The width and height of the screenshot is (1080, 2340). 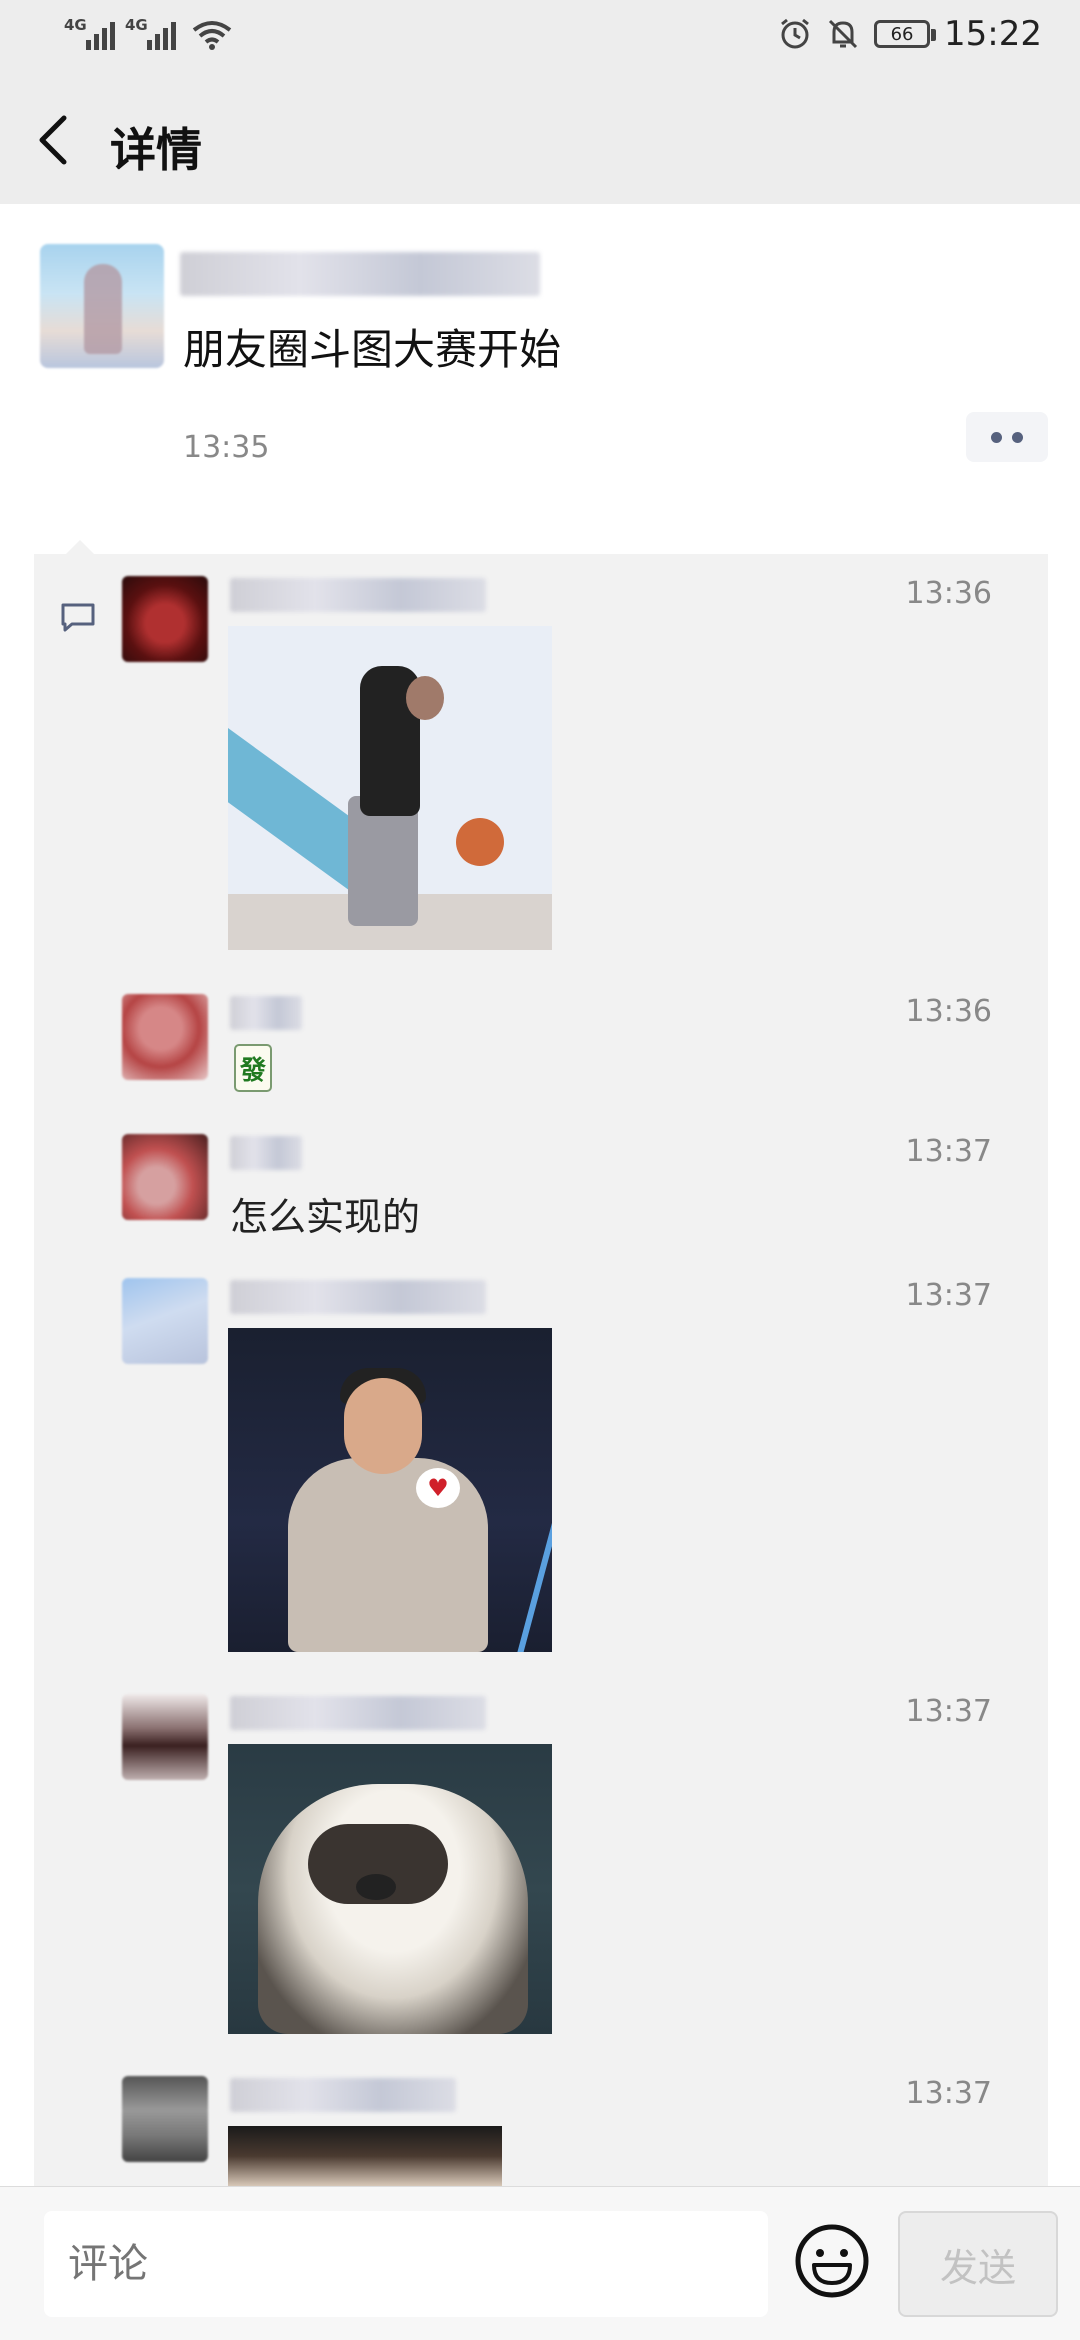 I want to click on comment-input-bar: 发送, so click(x=540, y=2263).